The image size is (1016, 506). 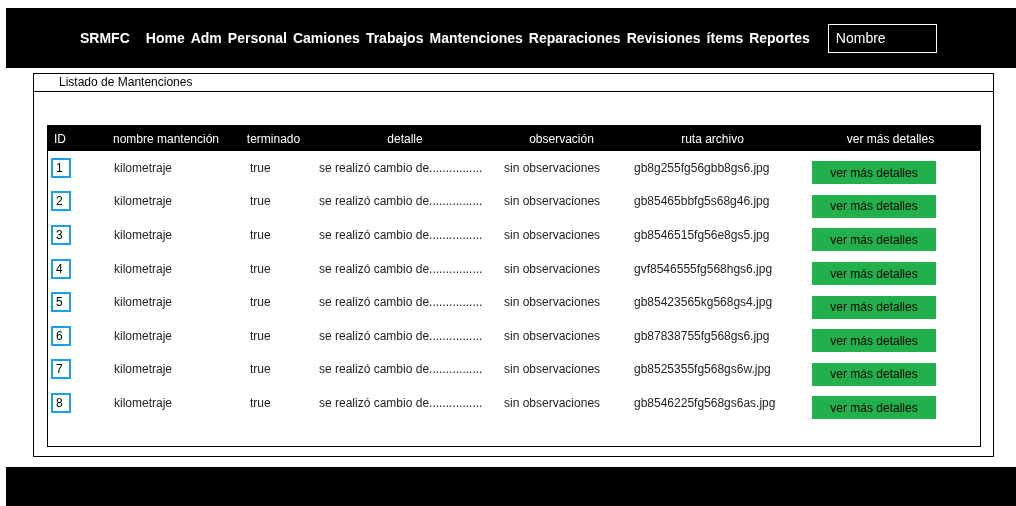 What do you see at coordinates (702, 167) in the screenshot?
I see `table-cell-text: gb8g255fg56gbb8gs6.jpg` at bounding box center [702, 167].